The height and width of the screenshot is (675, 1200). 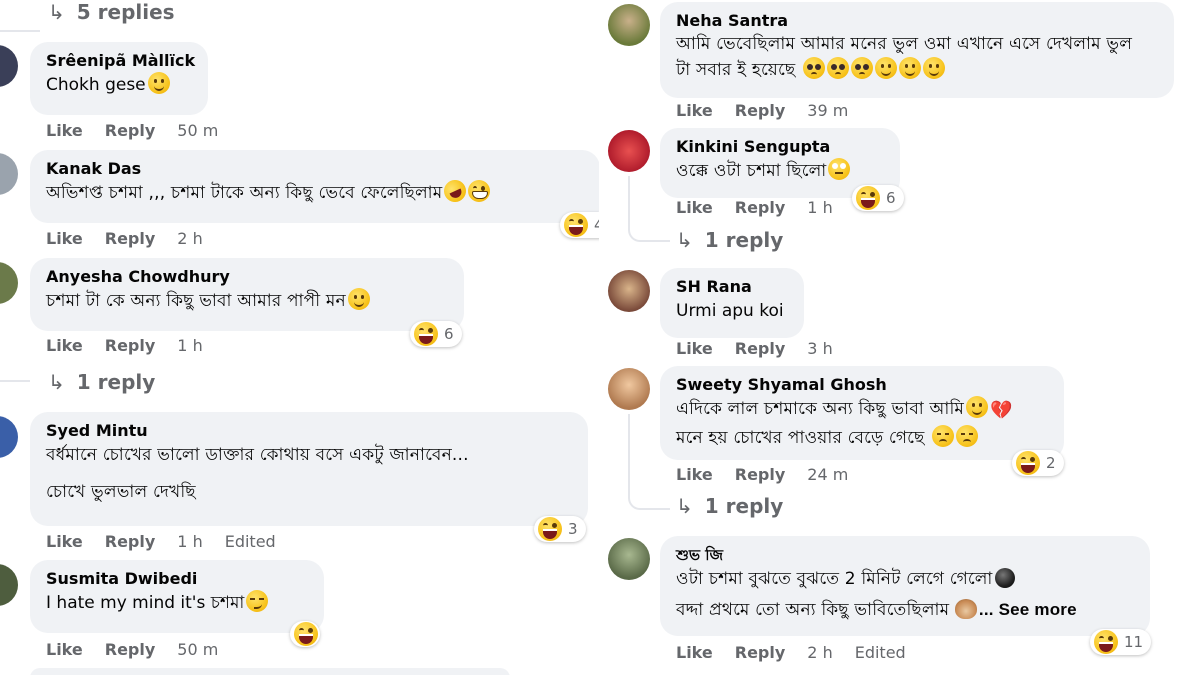 I want to click on view-replies-link: ↳ 5 replies, so click(x=111, y=12).